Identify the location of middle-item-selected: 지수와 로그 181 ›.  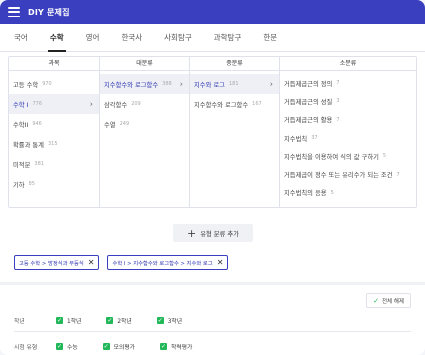
(234, 84).